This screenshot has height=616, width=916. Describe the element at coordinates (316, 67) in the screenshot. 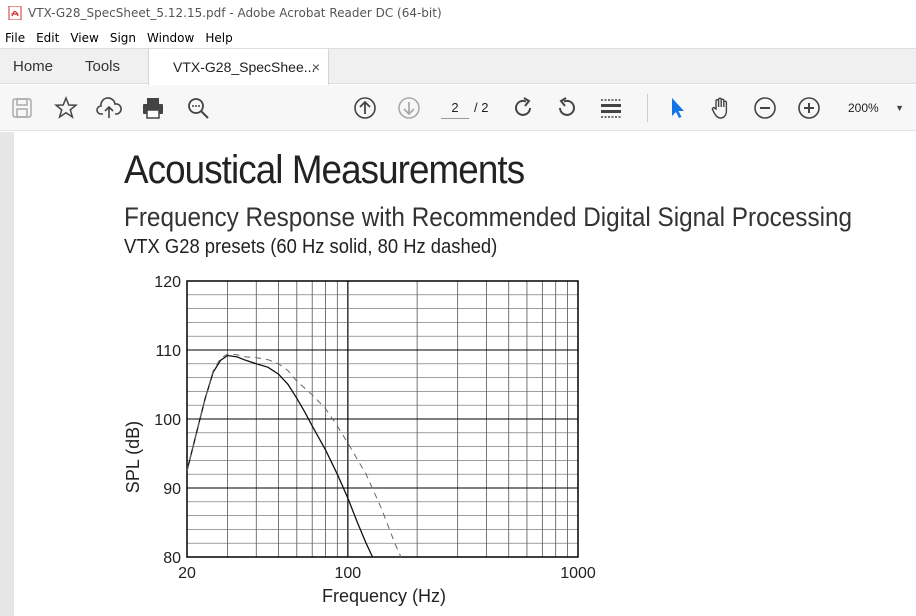

I see `close-tab-icon: ×` at that location.